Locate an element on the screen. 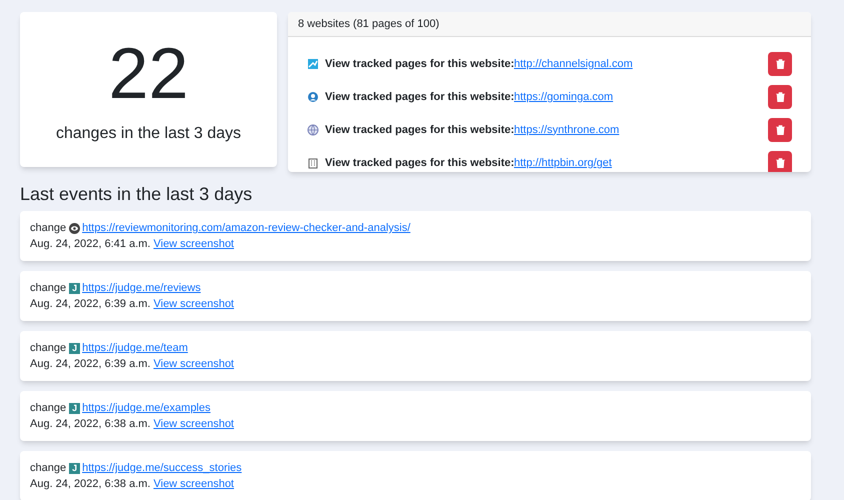 This screenshot has height=500, width=844. section-heading: Last events in the last 3 days is located at coordinates (137, 194).